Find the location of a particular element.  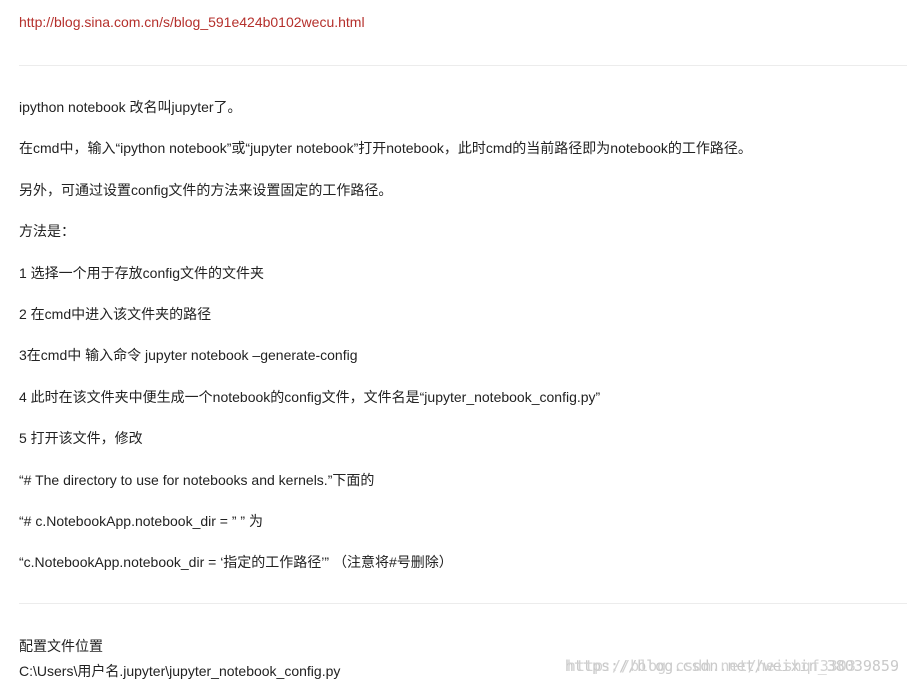

paragraph-rename: ipython notebook 改名叫jupyter了。 is located at coordinates (130, 107).